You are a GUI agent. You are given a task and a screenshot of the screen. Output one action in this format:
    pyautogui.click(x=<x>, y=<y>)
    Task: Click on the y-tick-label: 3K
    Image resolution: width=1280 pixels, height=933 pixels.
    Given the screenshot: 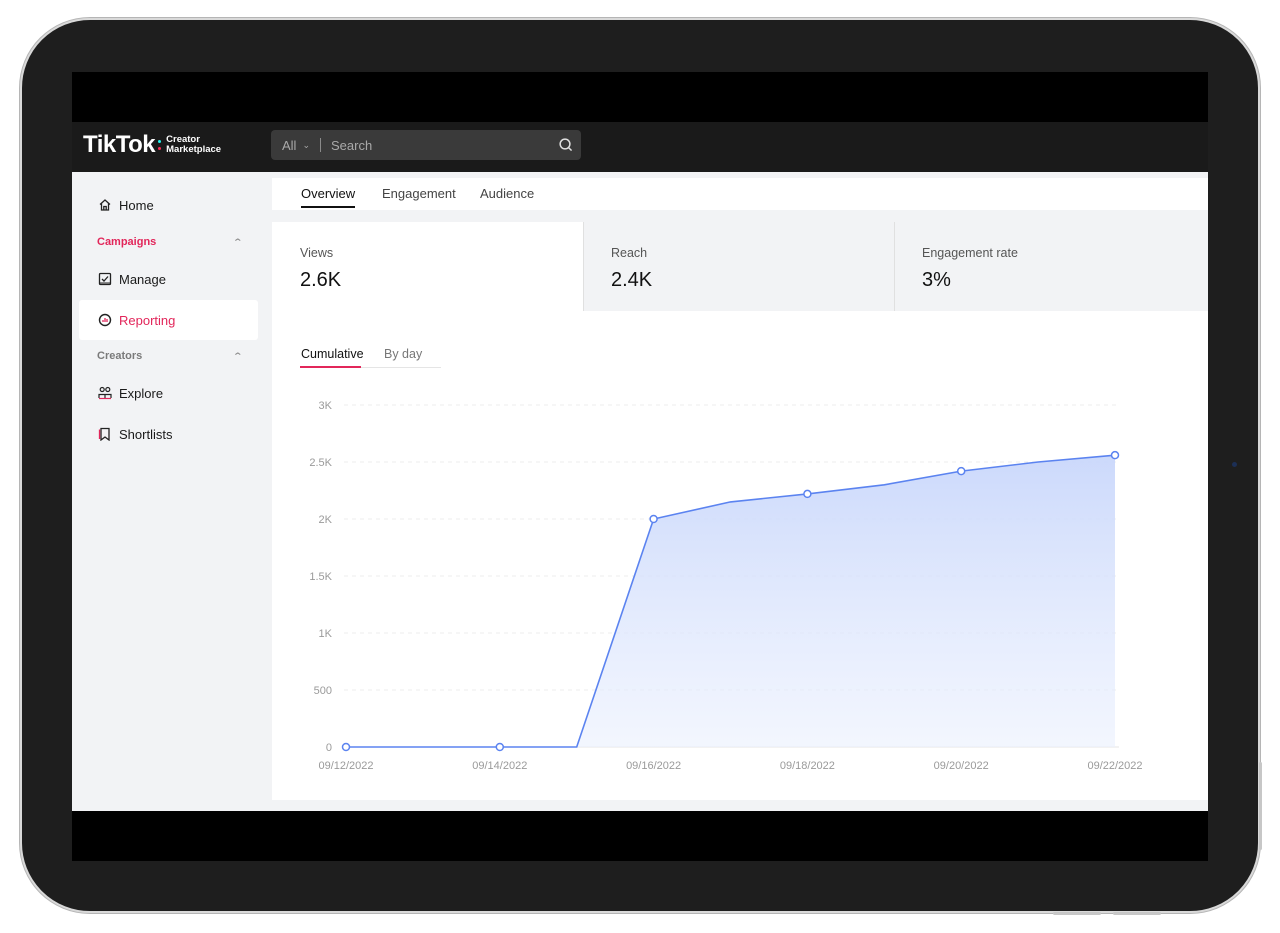 What is the action you would take?
    pyautogui.click(x=326, y=406)
    